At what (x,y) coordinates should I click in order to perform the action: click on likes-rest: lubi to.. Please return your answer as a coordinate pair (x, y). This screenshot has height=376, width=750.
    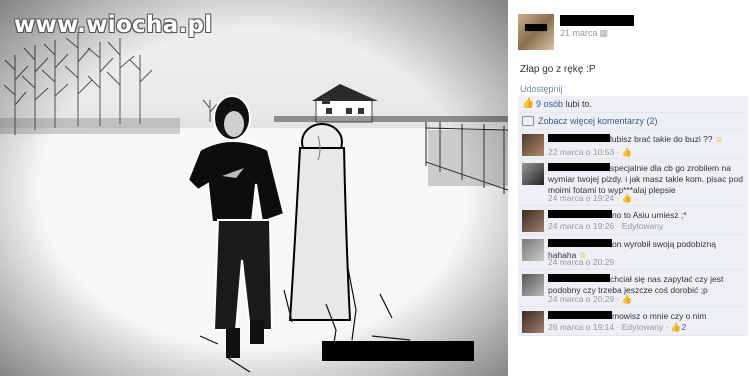
    Looking at the image, I should click on (578, 104).